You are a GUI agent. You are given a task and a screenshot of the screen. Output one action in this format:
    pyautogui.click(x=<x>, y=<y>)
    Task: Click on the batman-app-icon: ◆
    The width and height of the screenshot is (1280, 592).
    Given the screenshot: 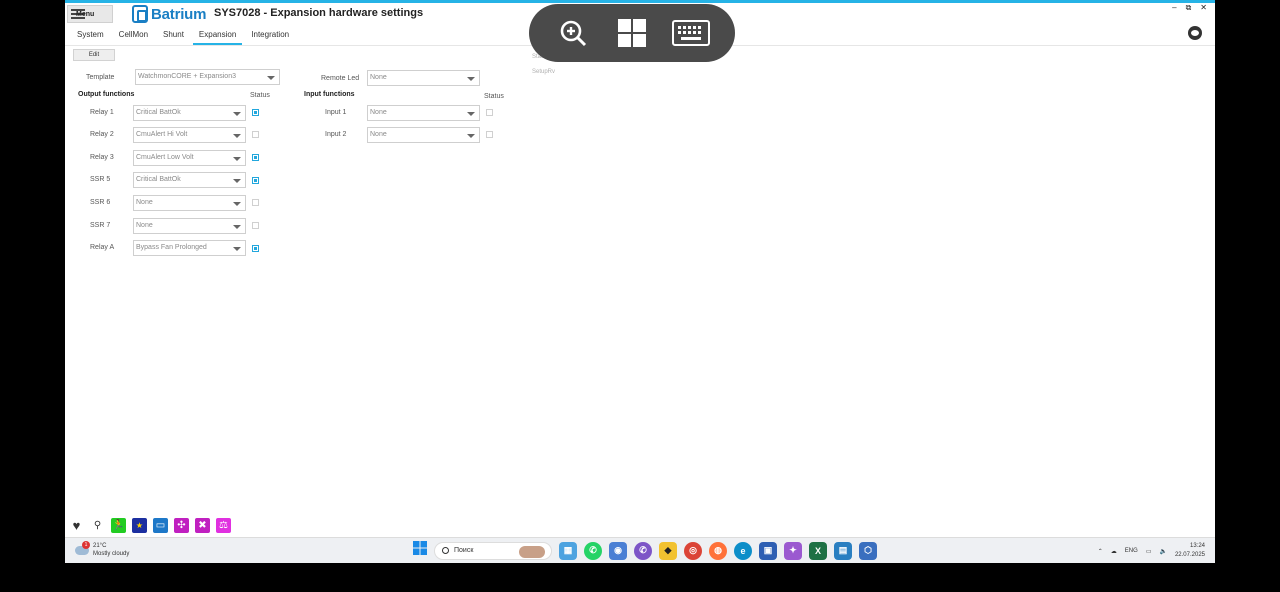 What is the action you would take?
    pyautogui.click(x=668, y=550)
    